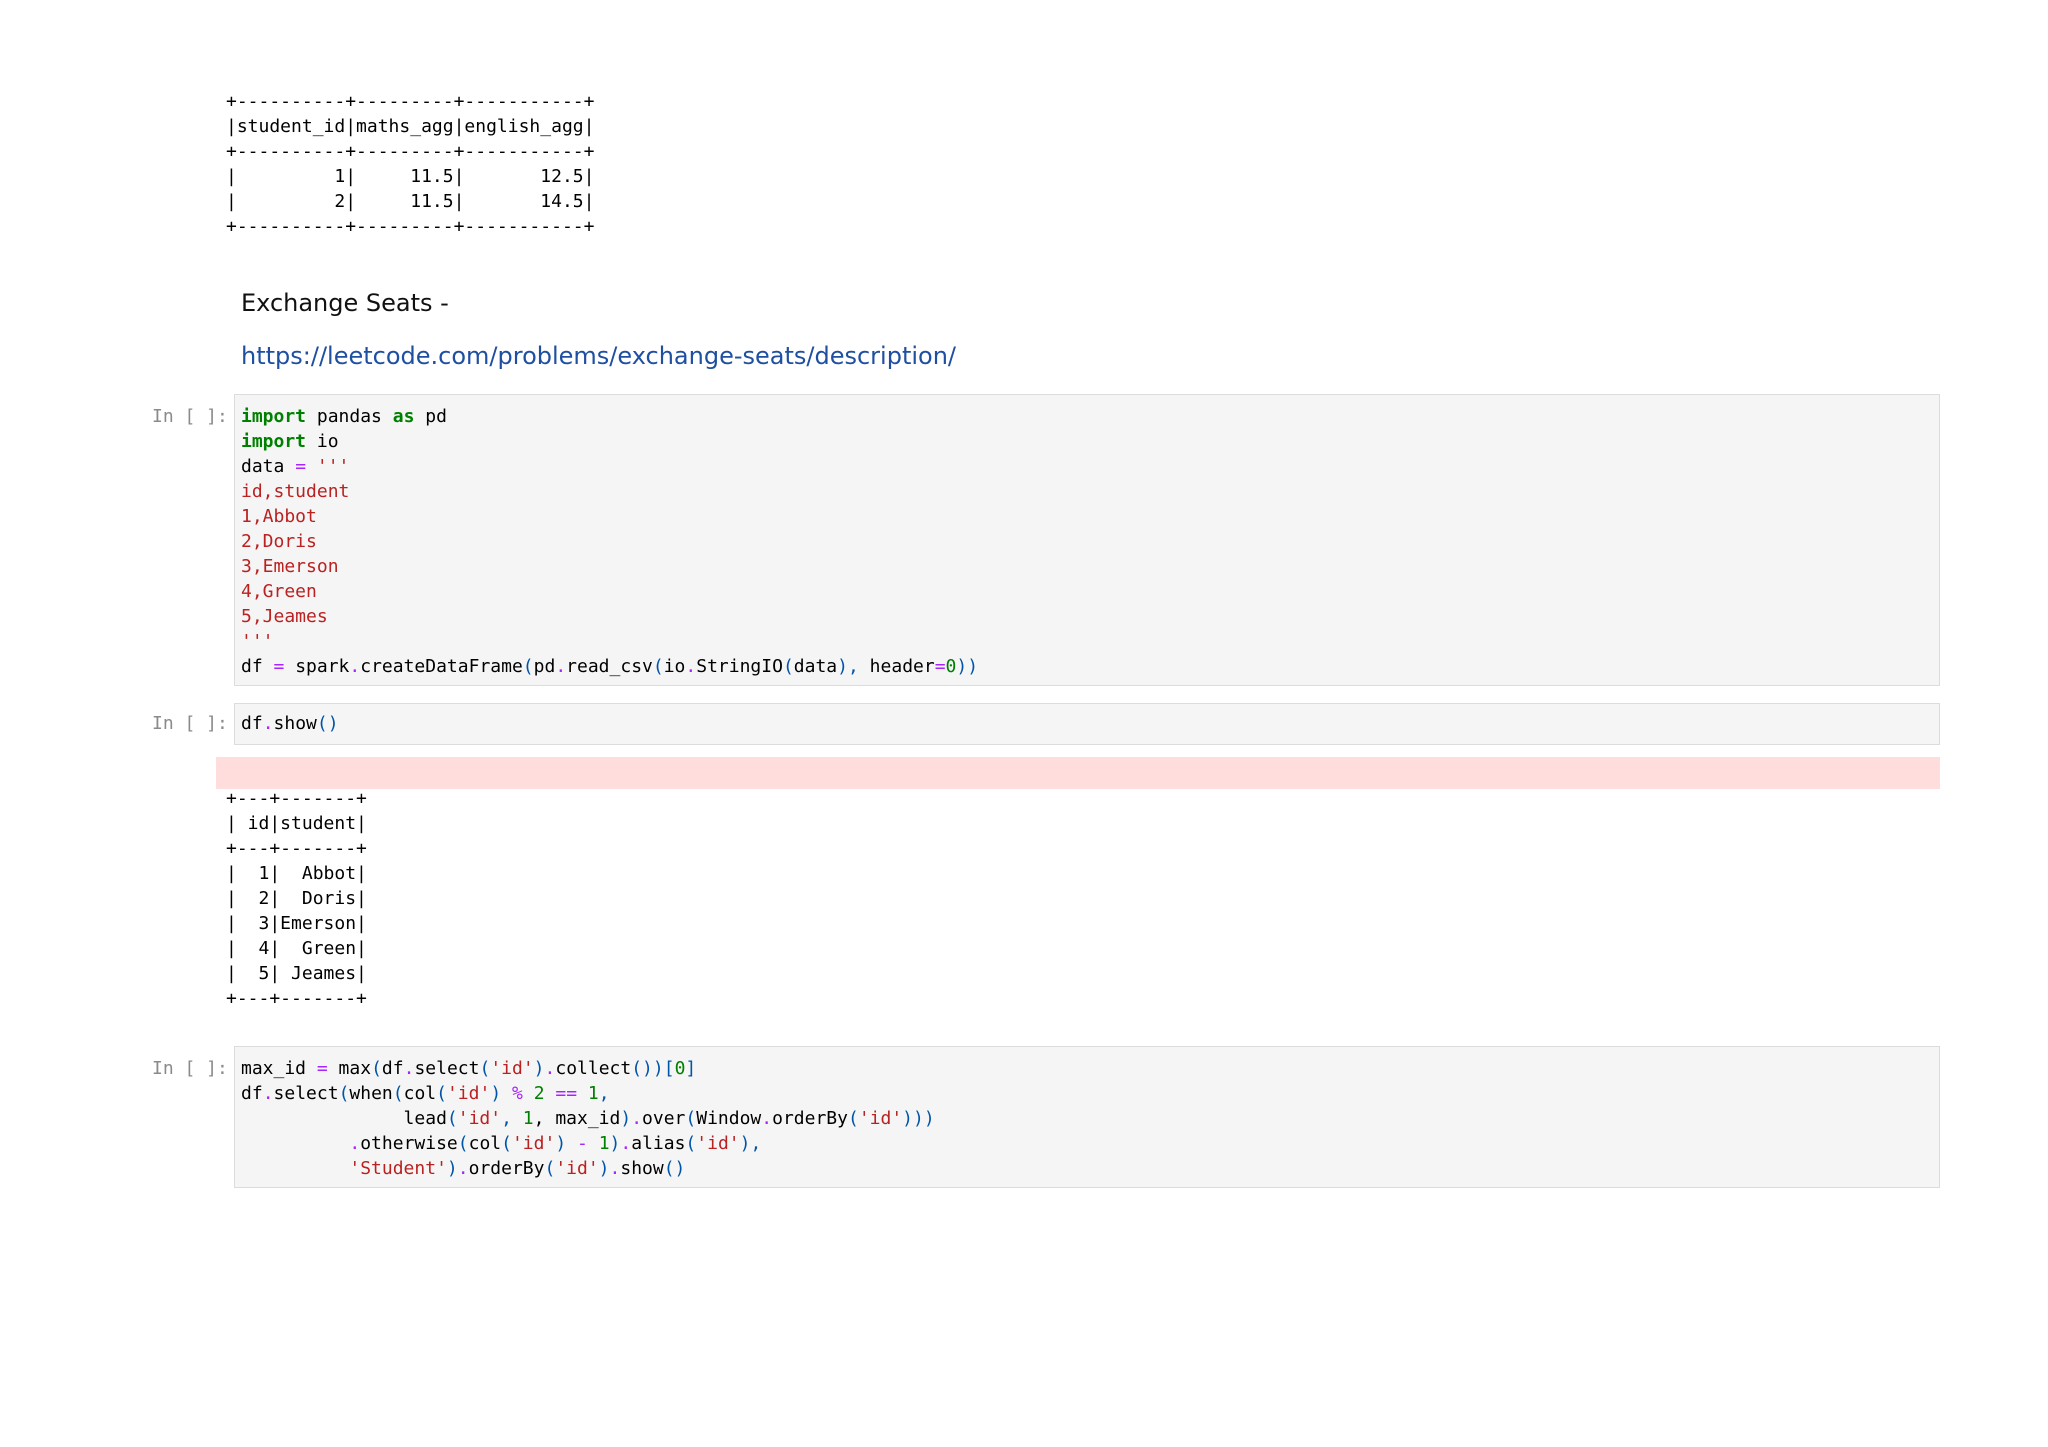 The image size is (2048, 1447). I want to click on code-cell-show: df.show(), so click(1087, 724).